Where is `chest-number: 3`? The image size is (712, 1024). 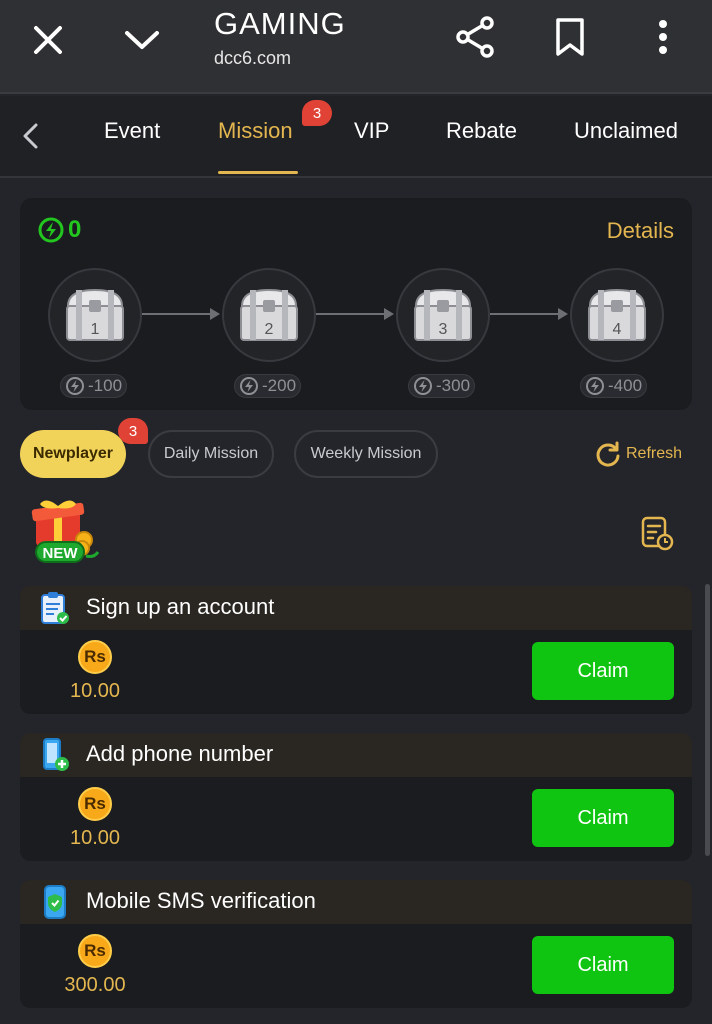
chest-number: 3 is located at coordinates (443, 329).